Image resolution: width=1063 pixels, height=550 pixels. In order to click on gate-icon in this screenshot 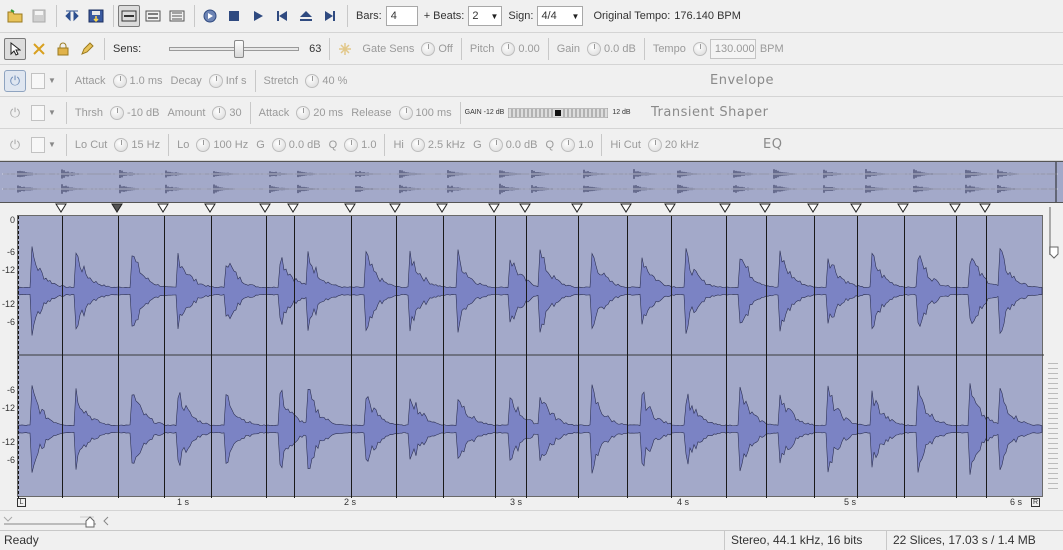, I will do `click(345, 49)`.